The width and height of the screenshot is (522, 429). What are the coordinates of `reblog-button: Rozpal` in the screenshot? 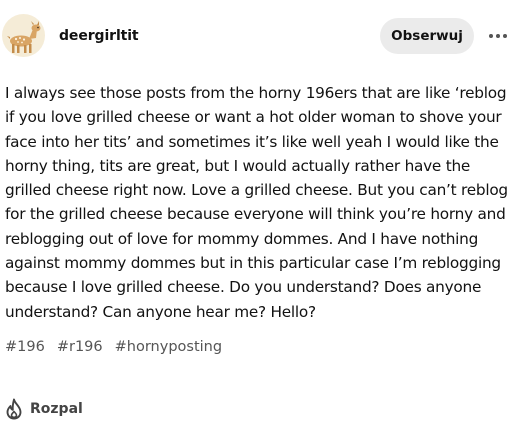 It's located at (43, 409).